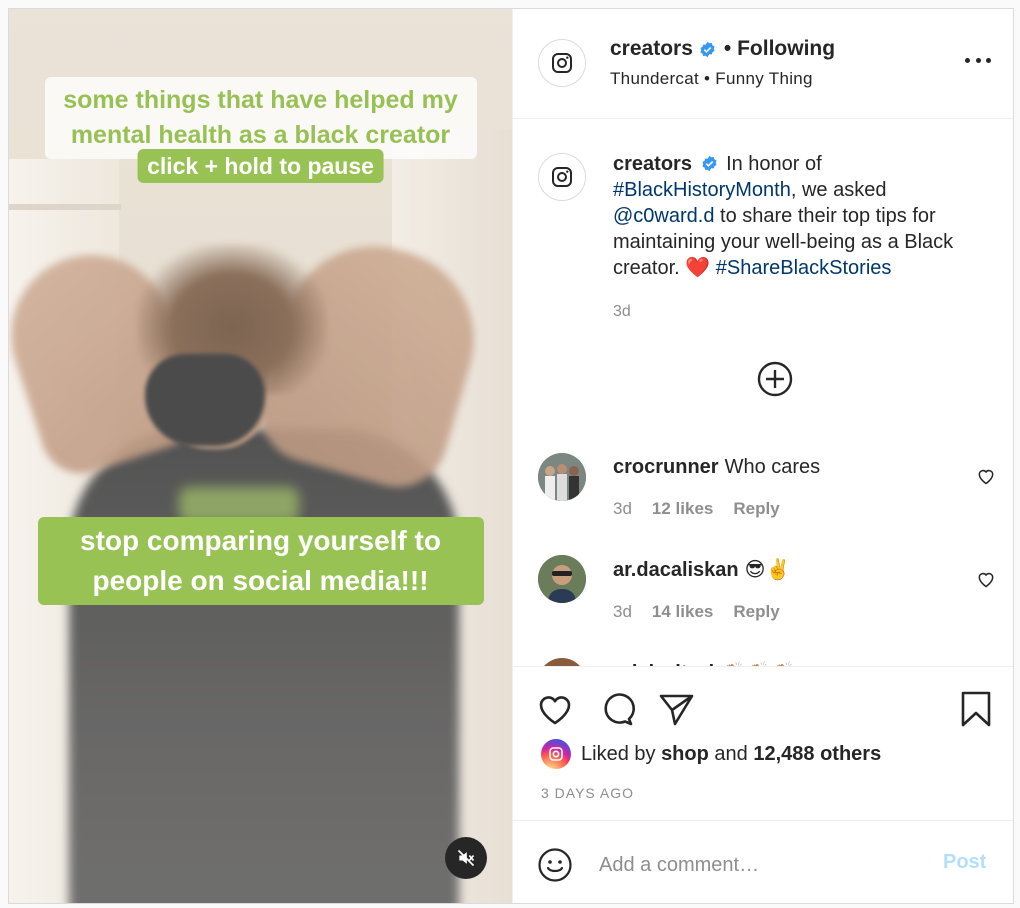 The image size is (1020, 908). I want to click on comment-likes: 12 likes, so click(682, 509).